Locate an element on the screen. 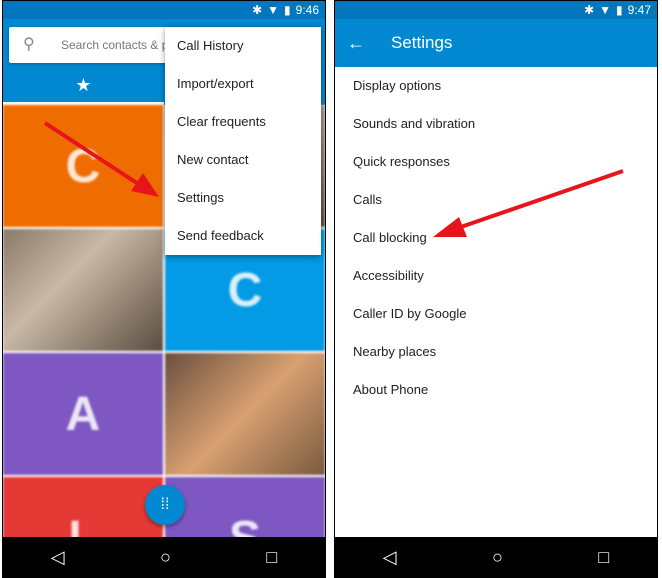 Image resolution: width=662 pixels, height=578 pixels. status-time: 9:47 is located at coordinates (639, 10).